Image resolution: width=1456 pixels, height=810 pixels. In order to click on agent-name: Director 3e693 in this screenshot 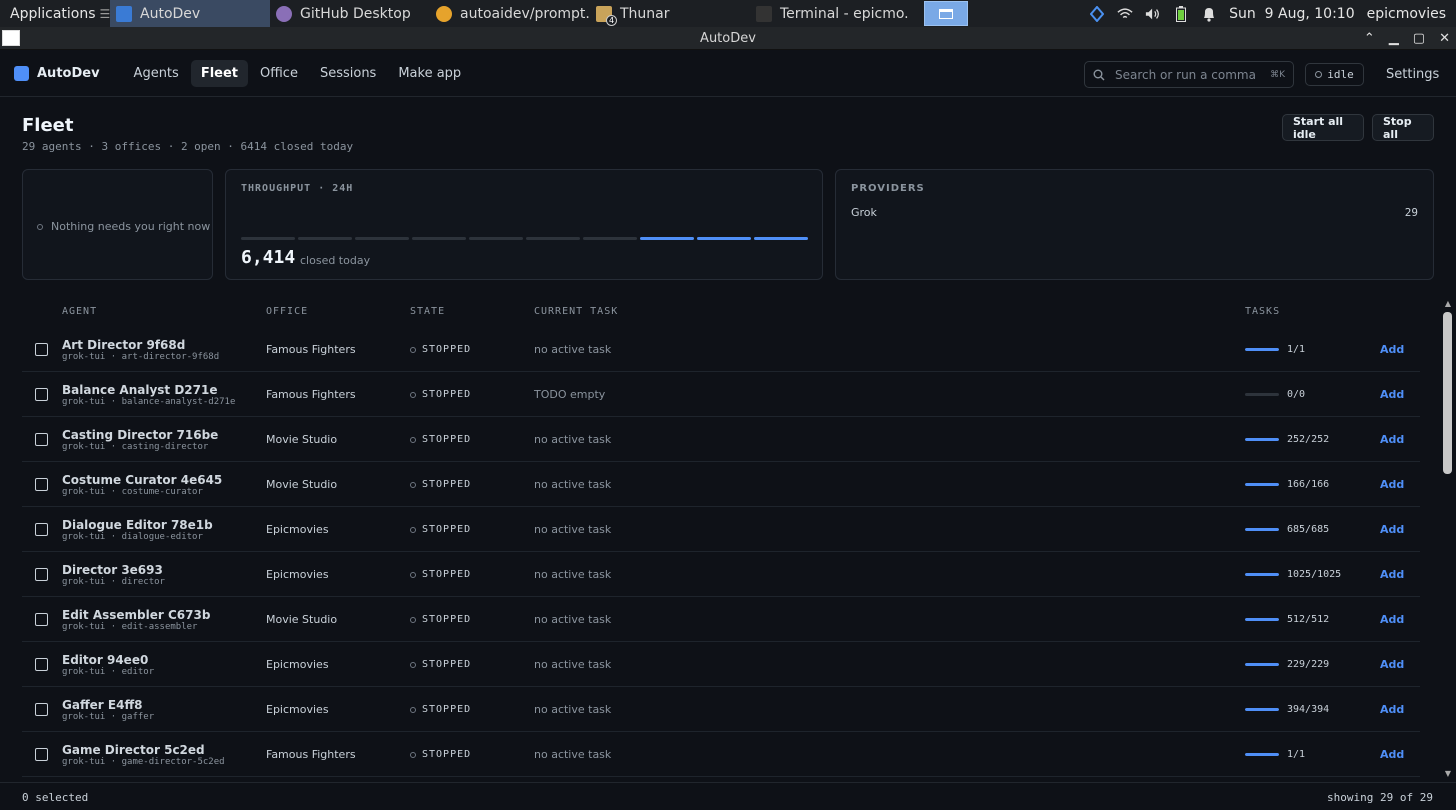, I will do `click(112, 570)`.